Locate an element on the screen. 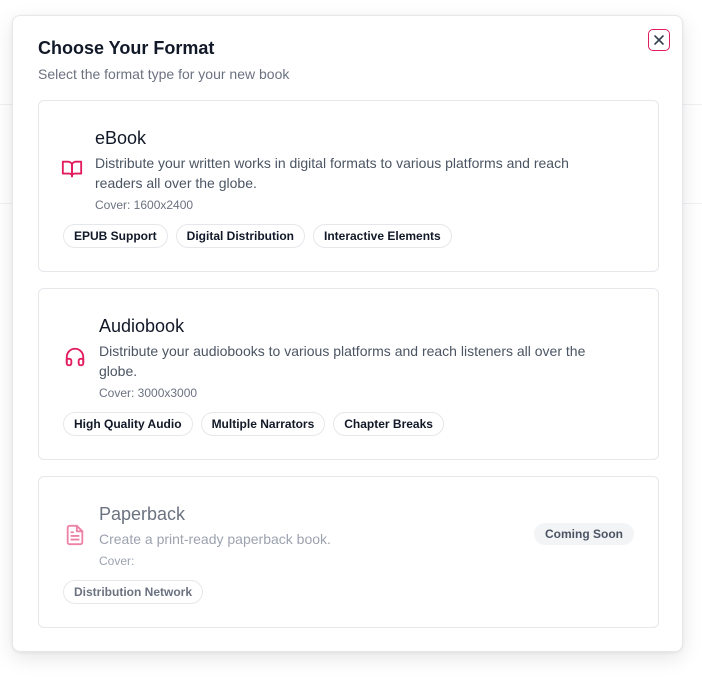 The image size is (702, 678). format-cover-size: Cover: 3000x3000 is located at coordinates (148, 393).